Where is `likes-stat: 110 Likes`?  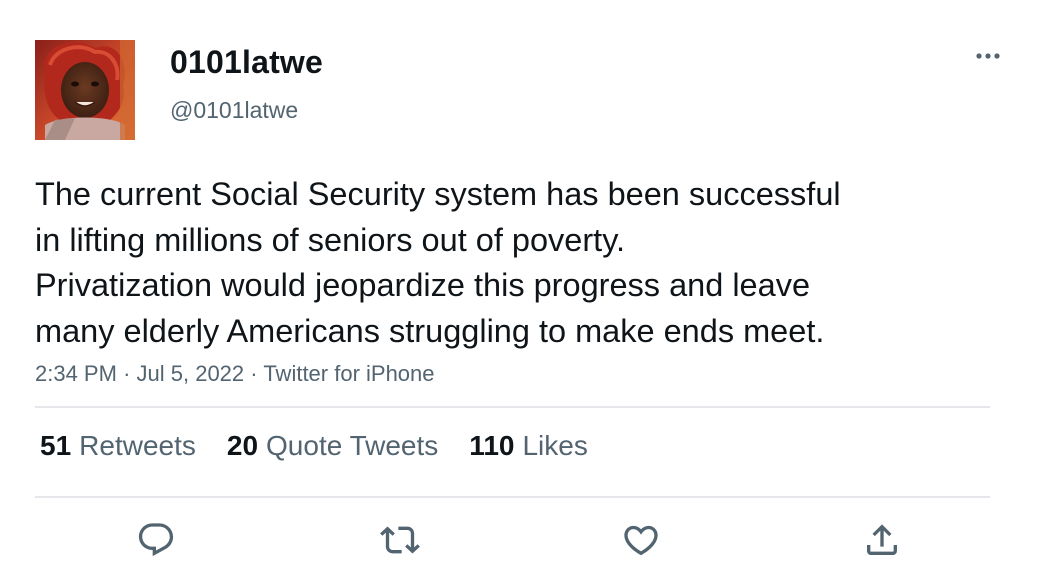
likes-stat: 110 Likes is located at coordinates (528, 446).